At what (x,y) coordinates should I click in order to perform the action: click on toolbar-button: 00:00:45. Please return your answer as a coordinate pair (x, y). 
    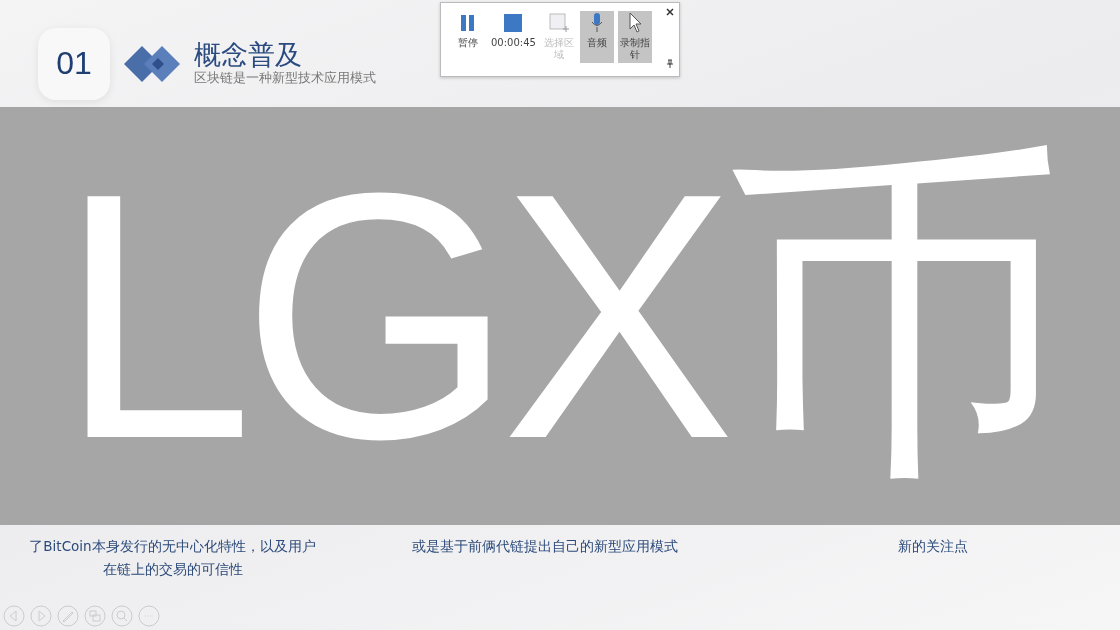
    Looking at the image, I should click on (513, 37).